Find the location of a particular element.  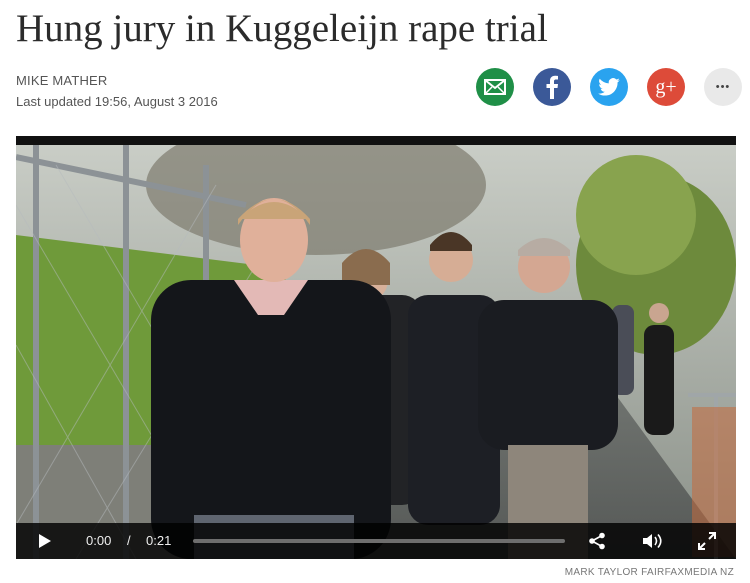

share-toolbar: g+ ••• is located at coordinates (609, 87).